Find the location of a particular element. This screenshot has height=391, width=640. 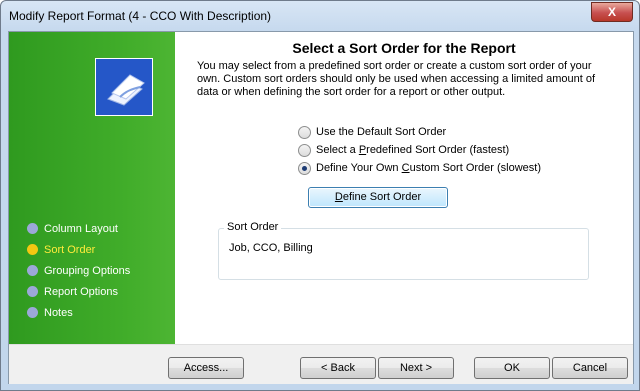

back-button: < Back is located at coordinates (338, 368).